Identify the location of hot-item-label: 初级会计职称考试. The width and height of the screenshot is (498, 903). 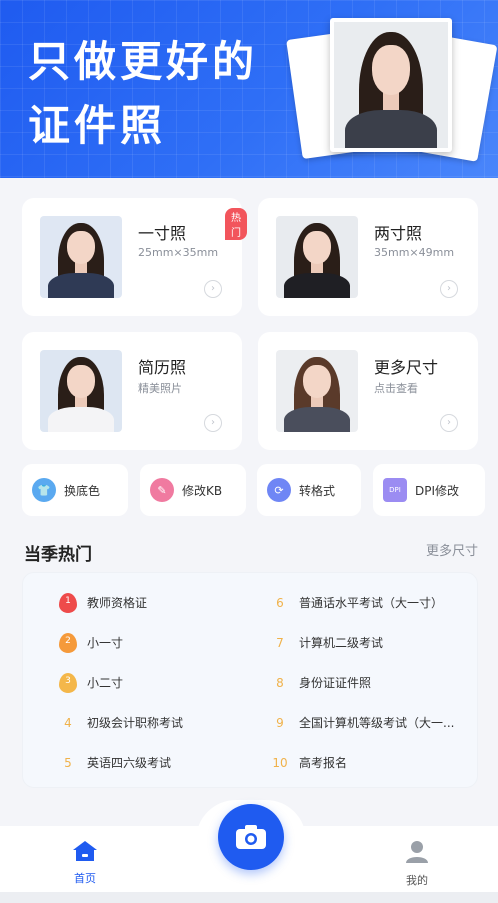
(135, 723).